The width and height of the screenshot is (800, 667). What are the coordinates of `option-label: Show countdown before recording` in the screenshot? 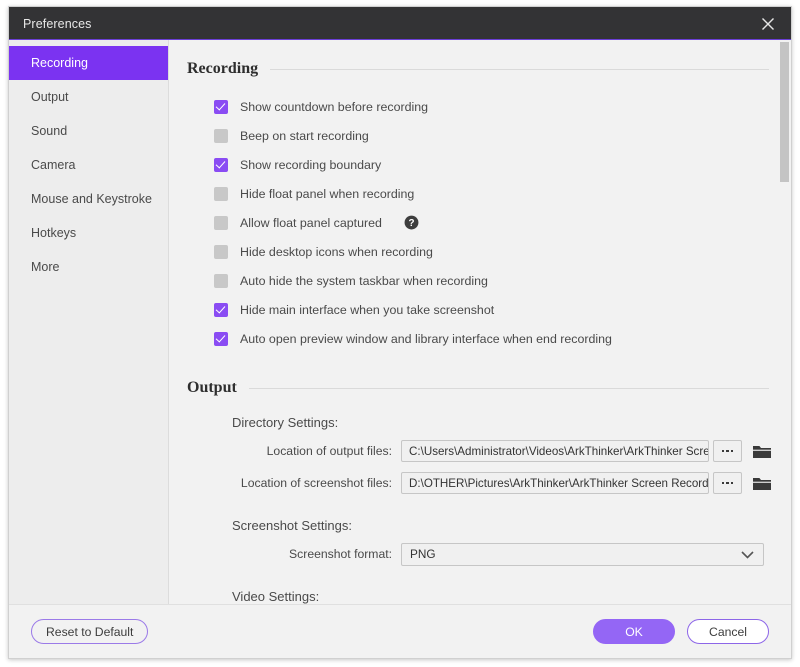 It's located at (334, 106).